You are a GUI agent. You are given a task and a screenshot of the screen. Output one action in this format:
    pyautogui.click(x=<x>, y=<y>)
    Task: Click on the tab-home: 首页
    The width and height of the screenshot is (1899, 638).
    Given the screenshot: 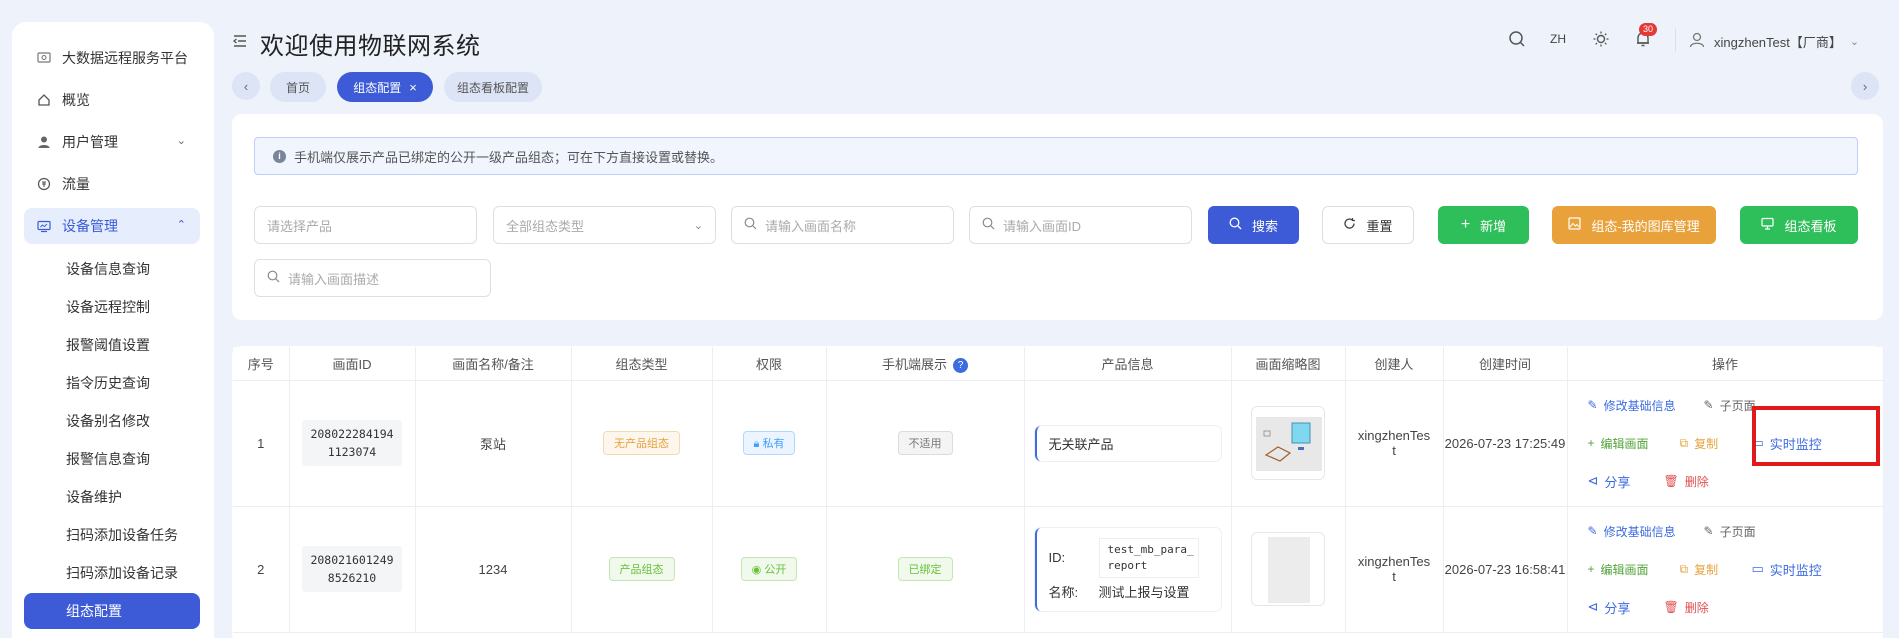 What is the action you would take?
    pyautogui.click(x=298, y=87)
    